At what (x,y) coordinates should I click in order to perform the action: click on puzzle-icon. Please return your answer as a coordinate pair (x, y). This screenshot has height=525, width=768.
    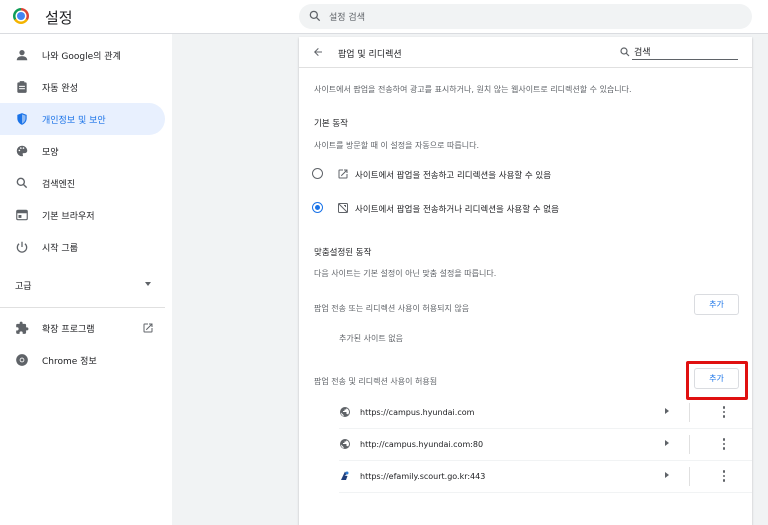
    Looking at the image, I should click on (22, 327).